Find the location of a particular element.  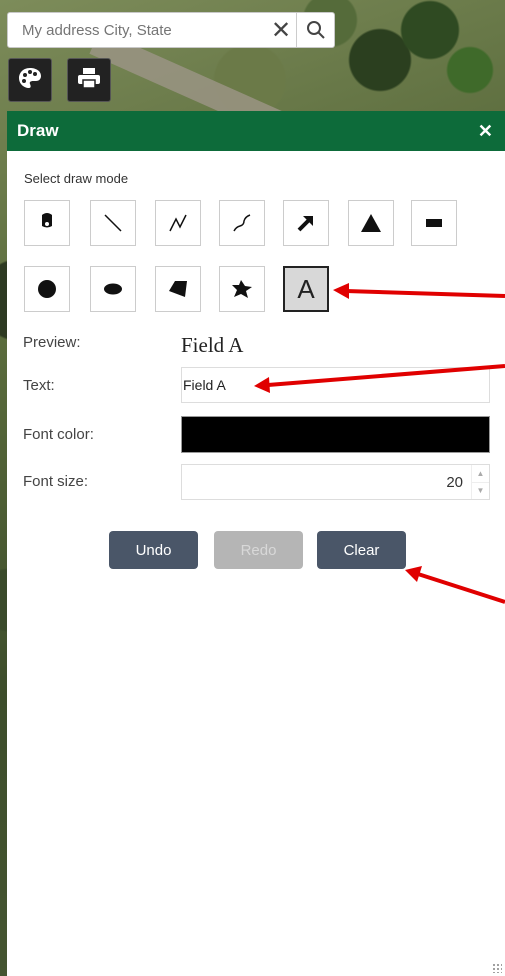

font-size-label: Font size: is located at coordinates (56, 481).